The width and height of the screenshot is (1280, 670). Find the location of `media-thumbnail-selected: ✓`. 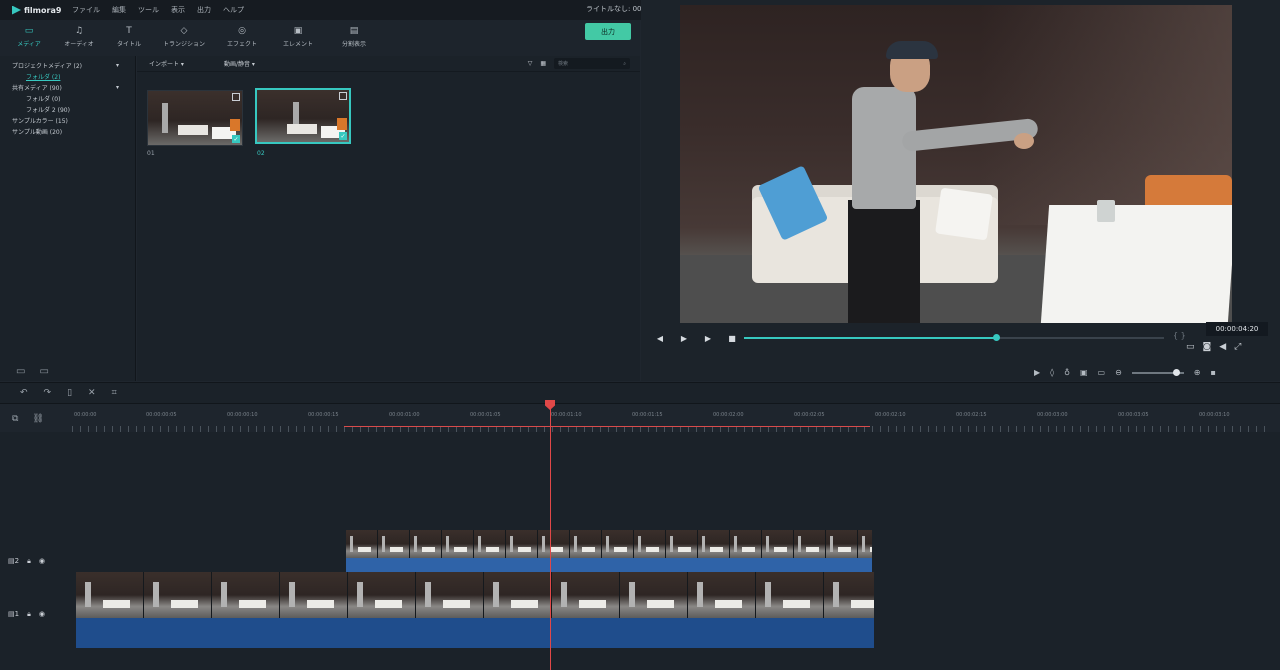

media-thumbnail-selected: ✓ is located at coordinates (303, 116).